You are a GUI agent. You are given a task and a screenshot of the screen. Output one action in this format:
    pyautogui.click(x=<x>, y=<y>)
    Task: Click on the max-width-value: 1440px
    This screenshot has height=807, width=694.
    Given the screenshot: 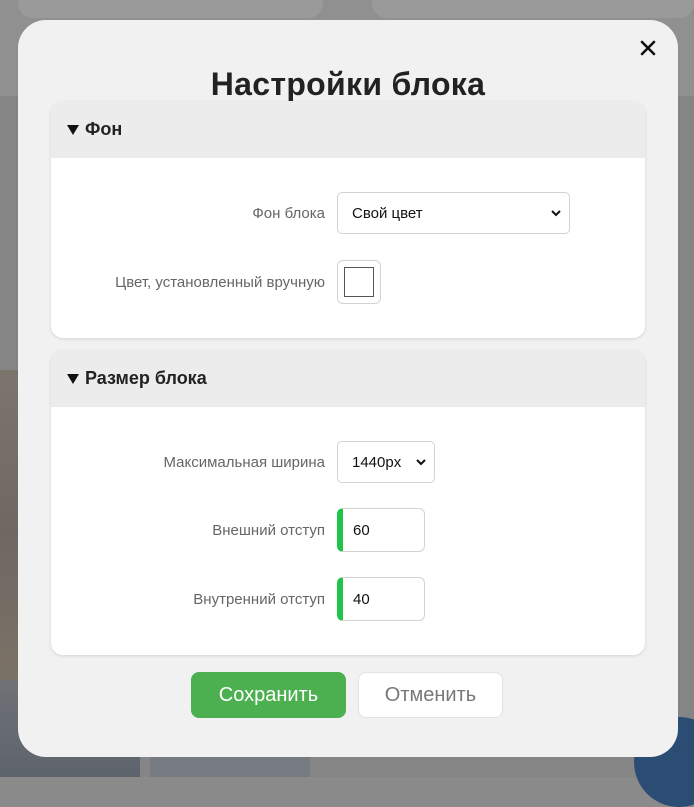 What is the action you would take?
    pyautogui.click(x=377, y=462)
    